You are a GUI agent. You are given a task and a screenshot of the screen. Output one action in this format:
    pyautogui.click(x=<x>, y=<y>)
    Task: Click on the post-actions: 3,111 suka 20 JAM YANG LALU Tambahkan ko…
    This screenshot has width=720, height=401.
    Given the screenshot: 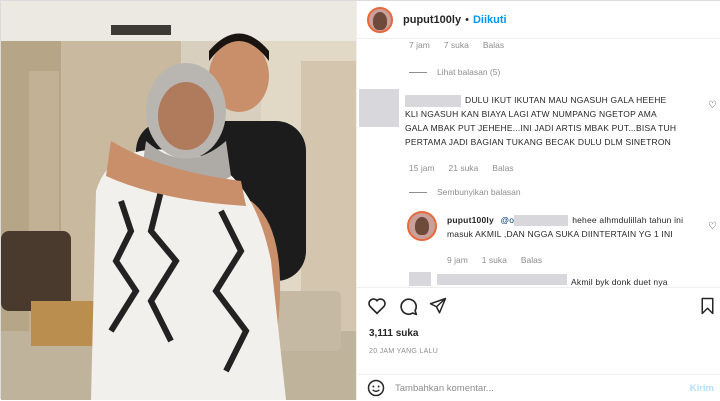 What is the action you would take?
    pyautogui.click(x=538, y=343)
    